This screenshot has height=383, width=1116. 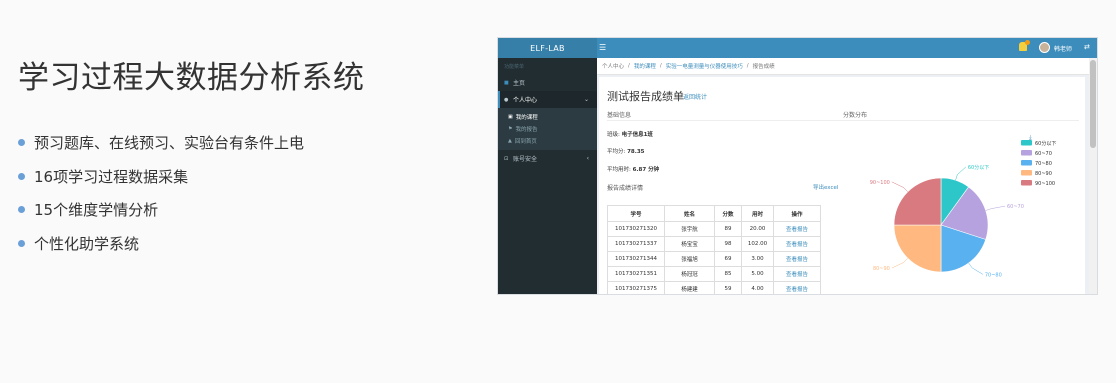 What do you see at coordinates (993, 275) in the screenshot?
I see `slice-label: 70~80` at bounding box center [993, 275].